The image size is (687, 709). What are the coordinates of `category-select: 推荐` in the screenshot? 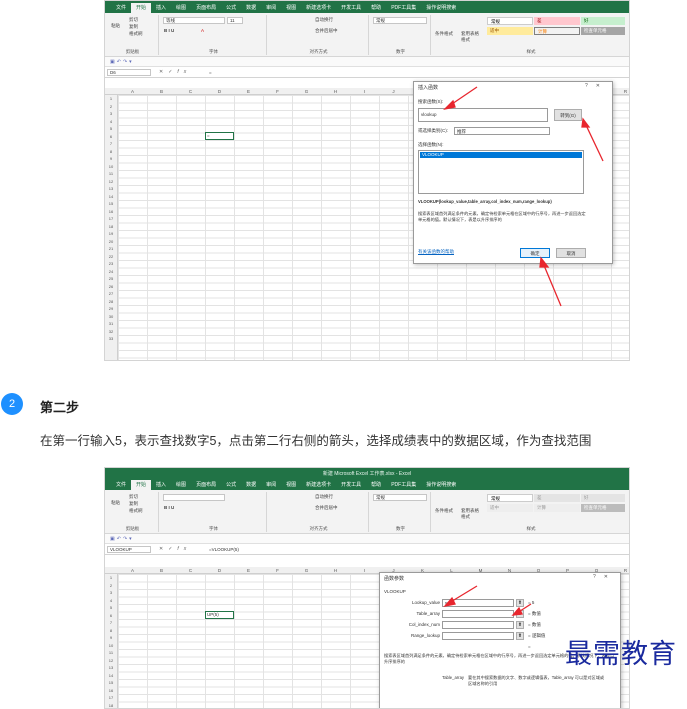 It's located at (502, 131).